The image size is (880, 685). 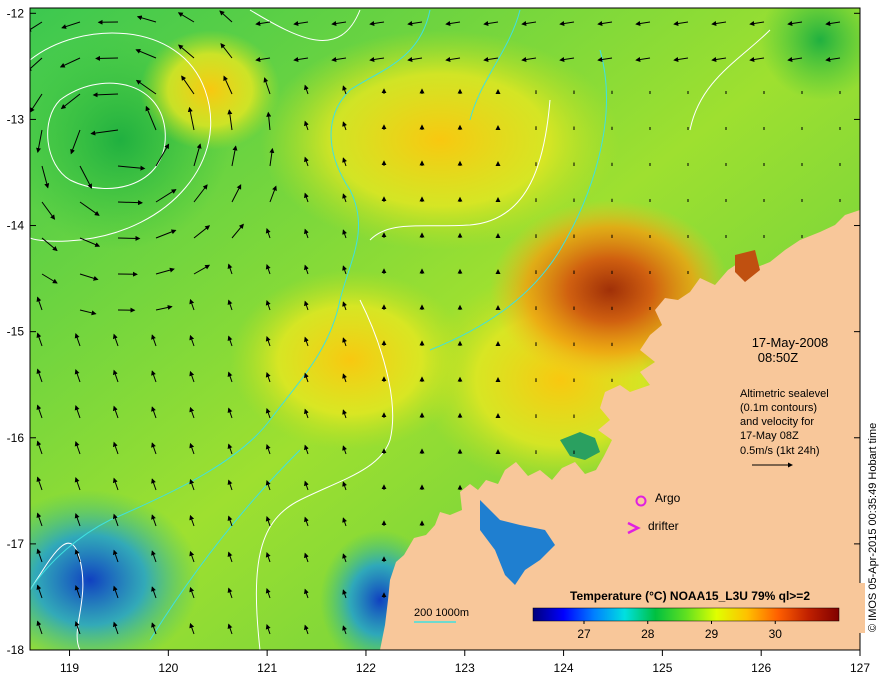 What do you see at coordinates (168, 668) in the screenshot?
I see `lon-tick-label: 120` at bounding box center [168, 668].